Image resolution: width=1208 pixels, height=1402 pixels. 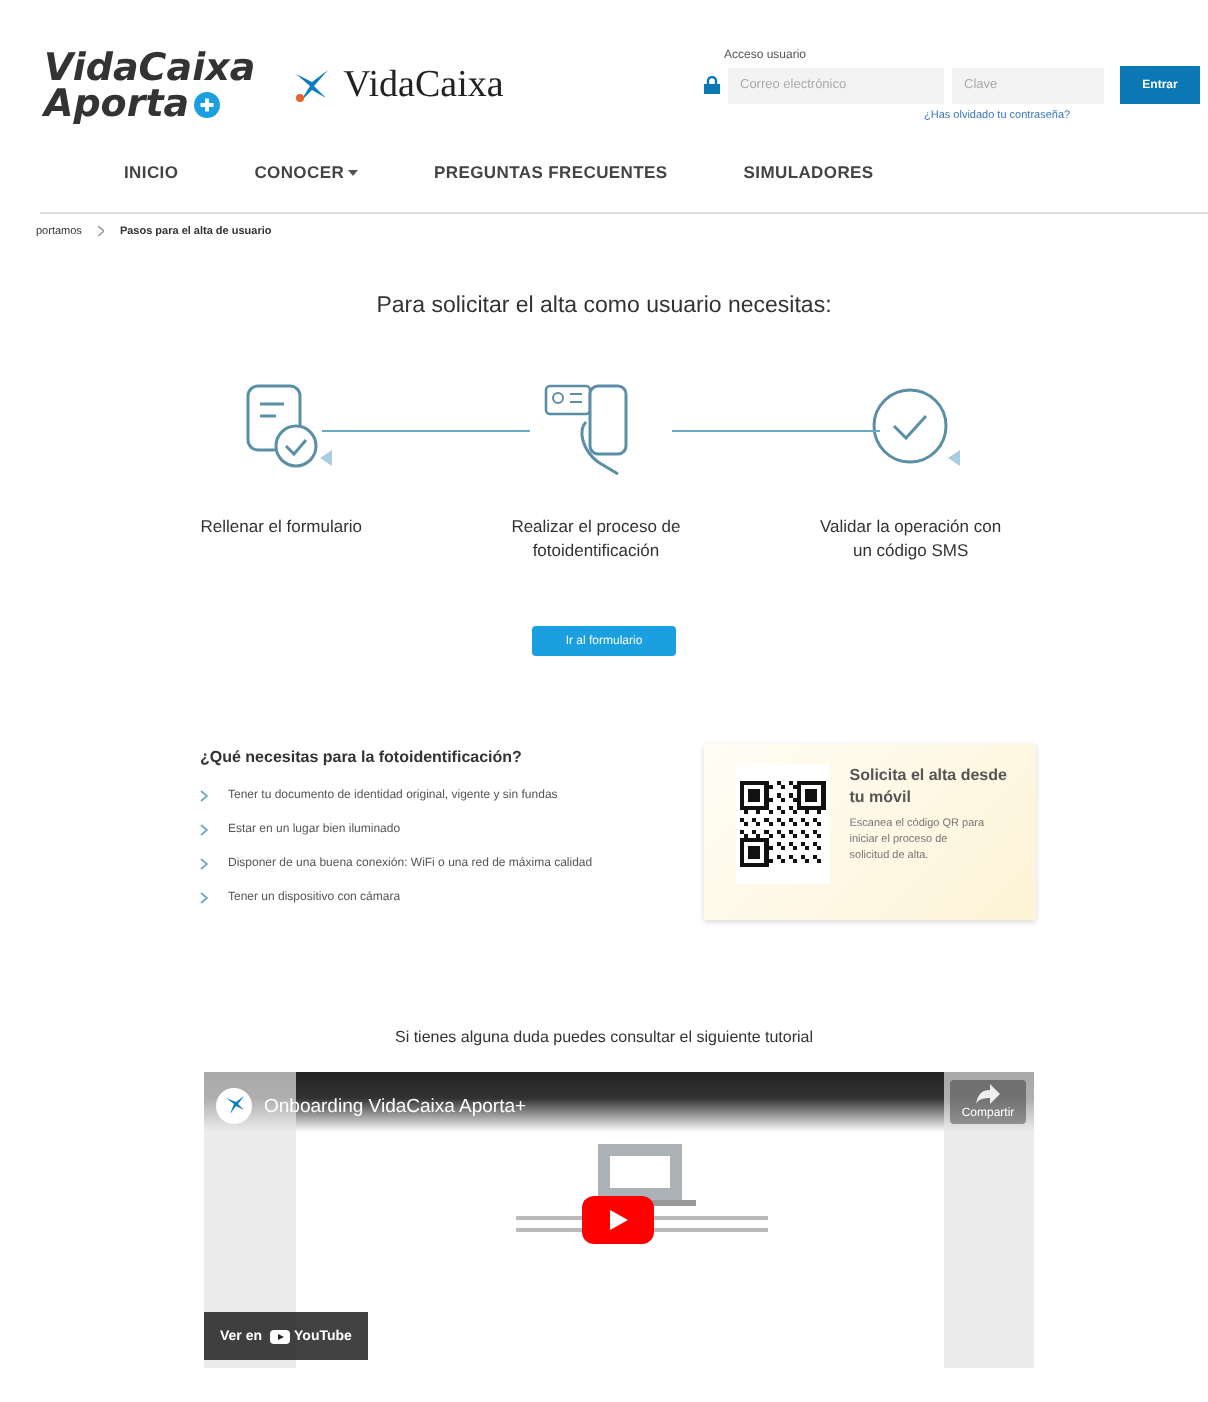 I want to click on brand-name: VidaCaixa, so click(x=423, y=86).